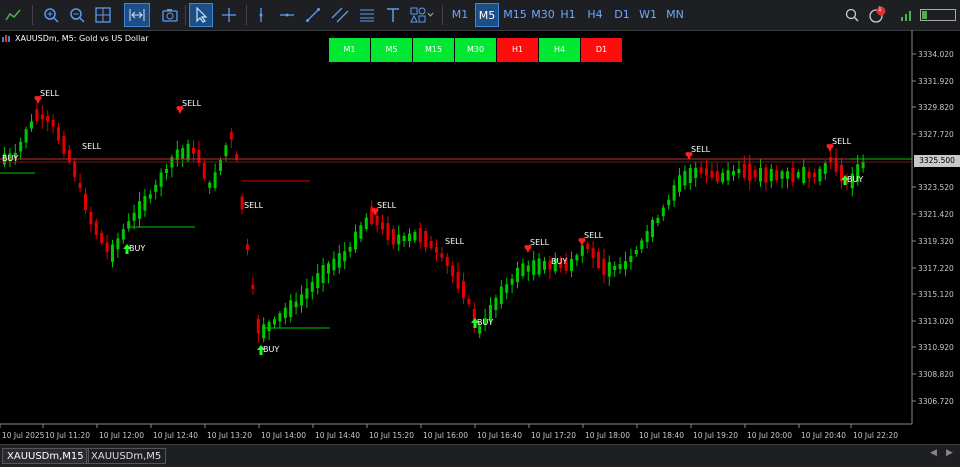  What do you see at coordinates (607, 435) in the screenshot?
I see `time-axis-label: 10 Jul 18:00` at bounding box center [607, 435].